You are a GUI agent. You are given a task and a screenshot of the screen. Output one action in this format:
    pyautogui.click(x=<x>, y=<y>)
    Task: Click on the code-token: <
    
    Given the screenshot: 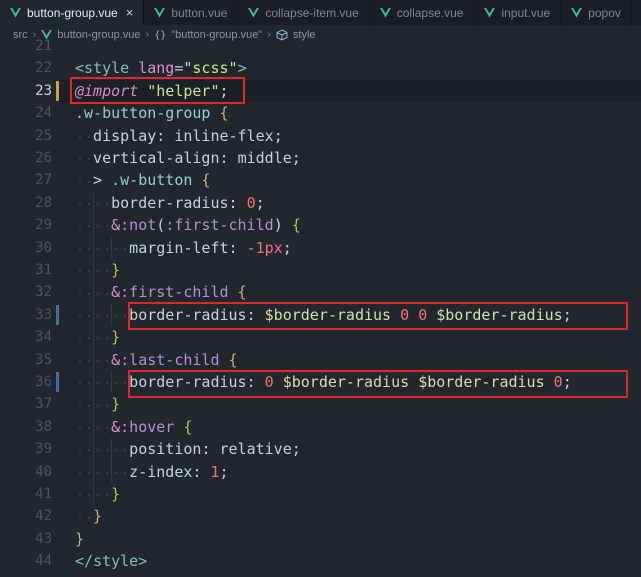 What is the action you would take?
    pyautogui.click(x=80, y=68)
    